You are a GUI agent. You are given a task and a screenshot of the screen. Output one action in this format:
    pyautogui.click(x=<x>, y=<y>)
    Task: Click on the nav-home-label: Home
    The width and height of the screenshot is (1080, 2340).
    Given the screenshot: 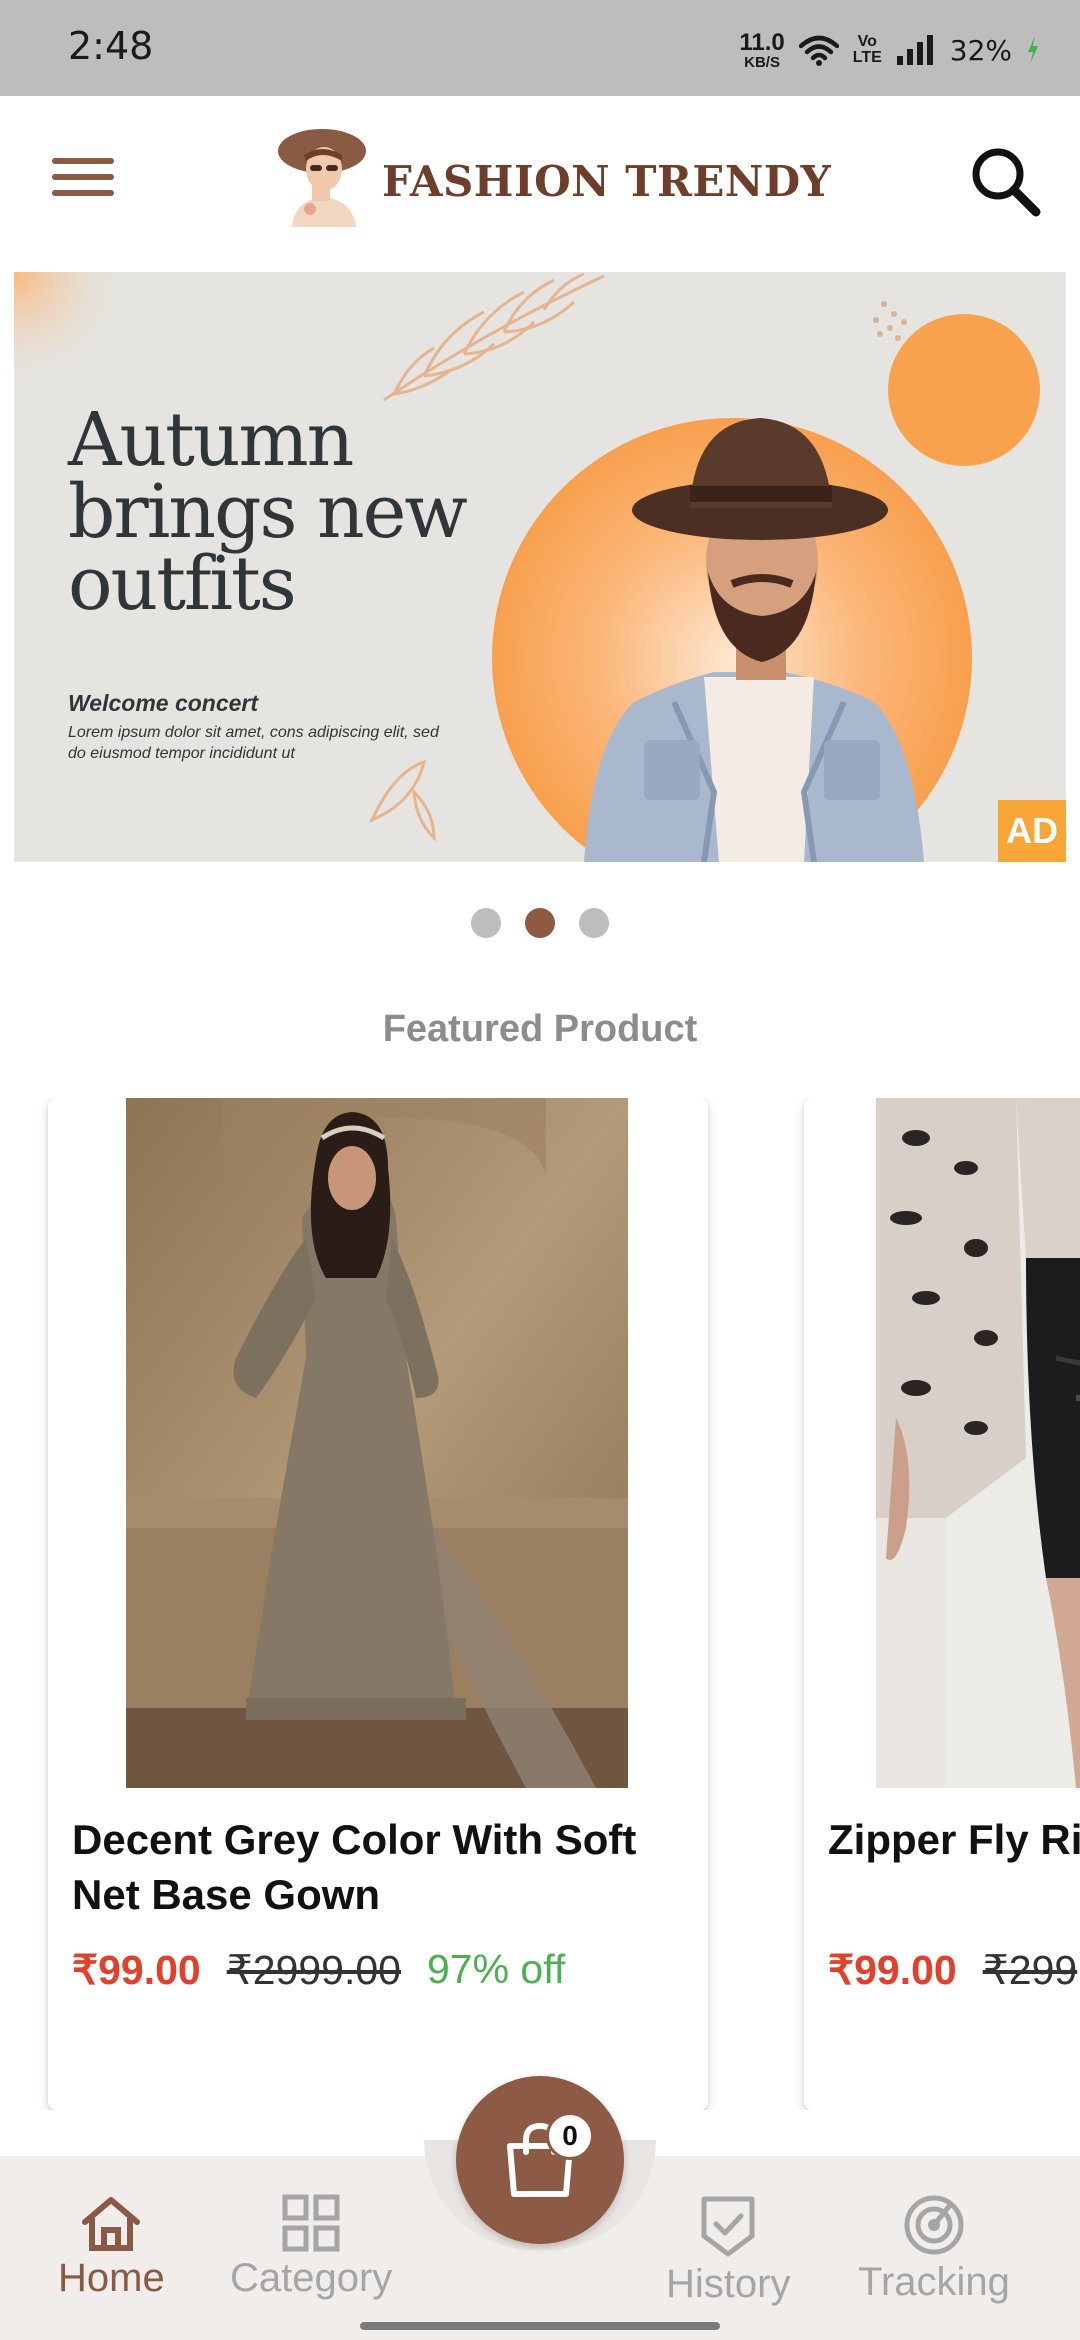 What is the action you would take?
    pyautogui.click(x=111, y=2278)
    